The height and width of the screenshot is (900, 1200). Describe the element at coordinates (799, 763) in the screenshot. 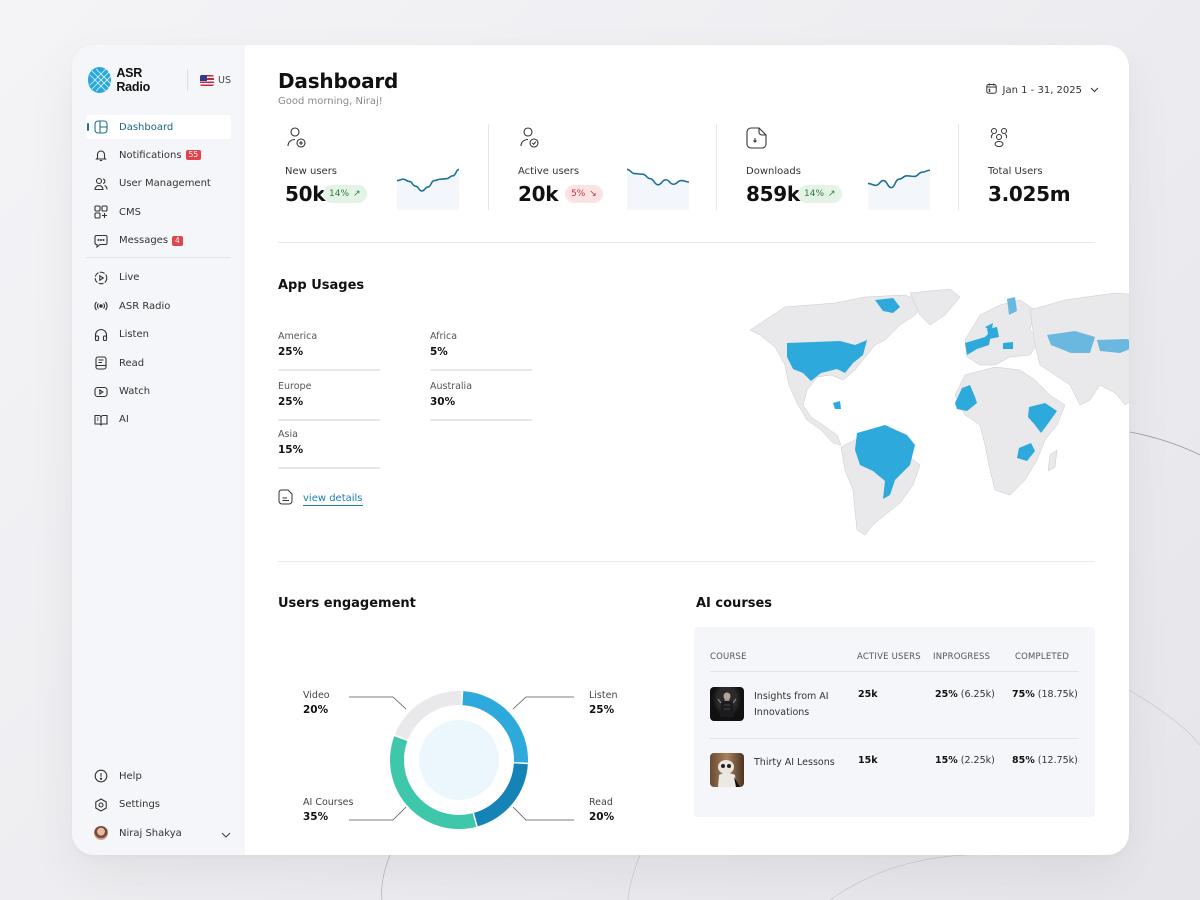

I see `course-name: Thirty AI Lessons` at that location.